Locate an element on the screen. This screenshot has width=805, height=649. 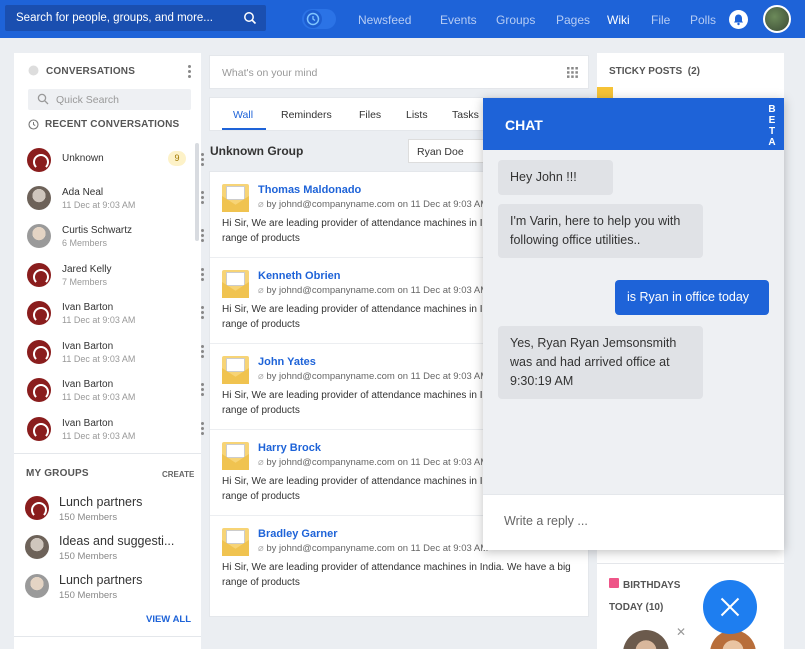
sender-name: John Yates is located at coordinates (287, 362).